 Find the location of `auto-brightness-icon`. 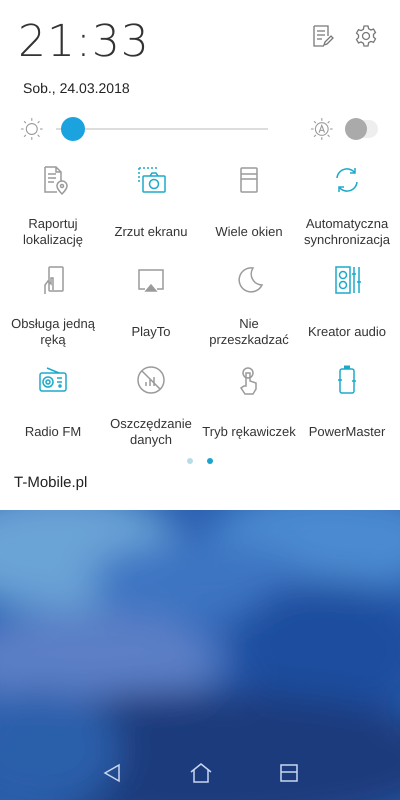

auto-brightness-icon is located at coordinates (322, 129).